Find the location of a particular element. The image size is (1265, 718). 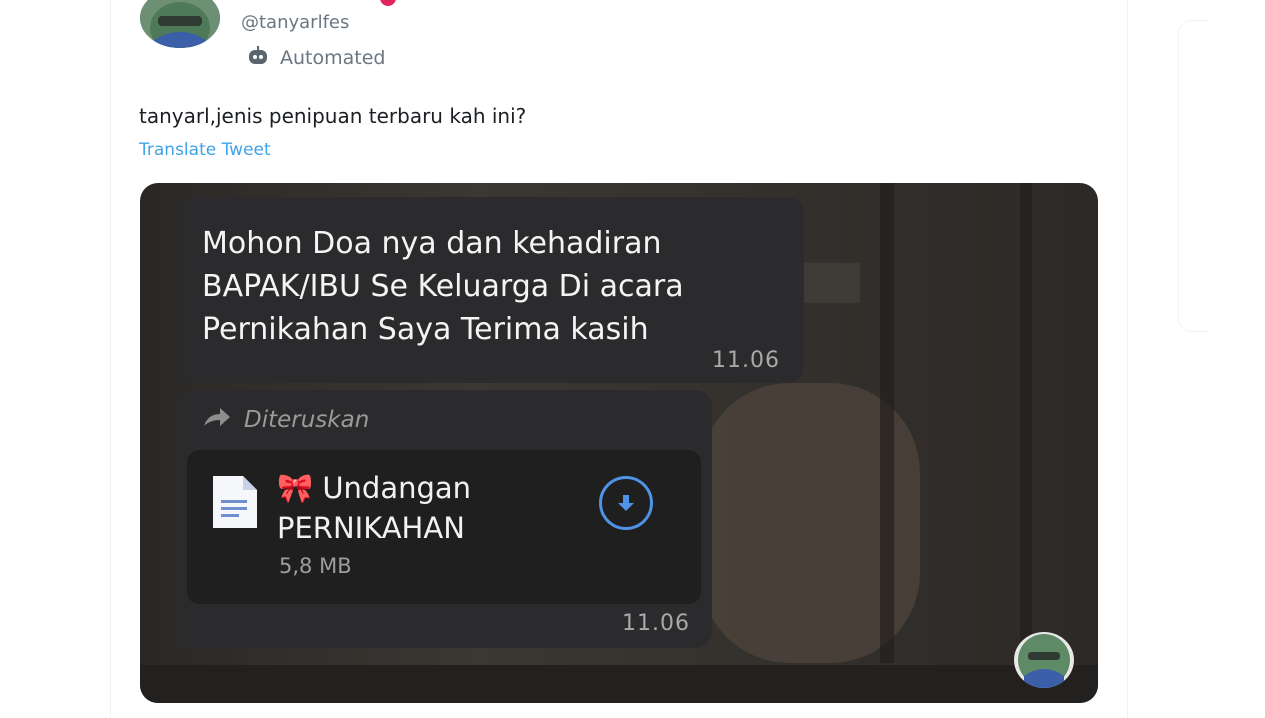

document-icon is located at coordinates (235, 504).